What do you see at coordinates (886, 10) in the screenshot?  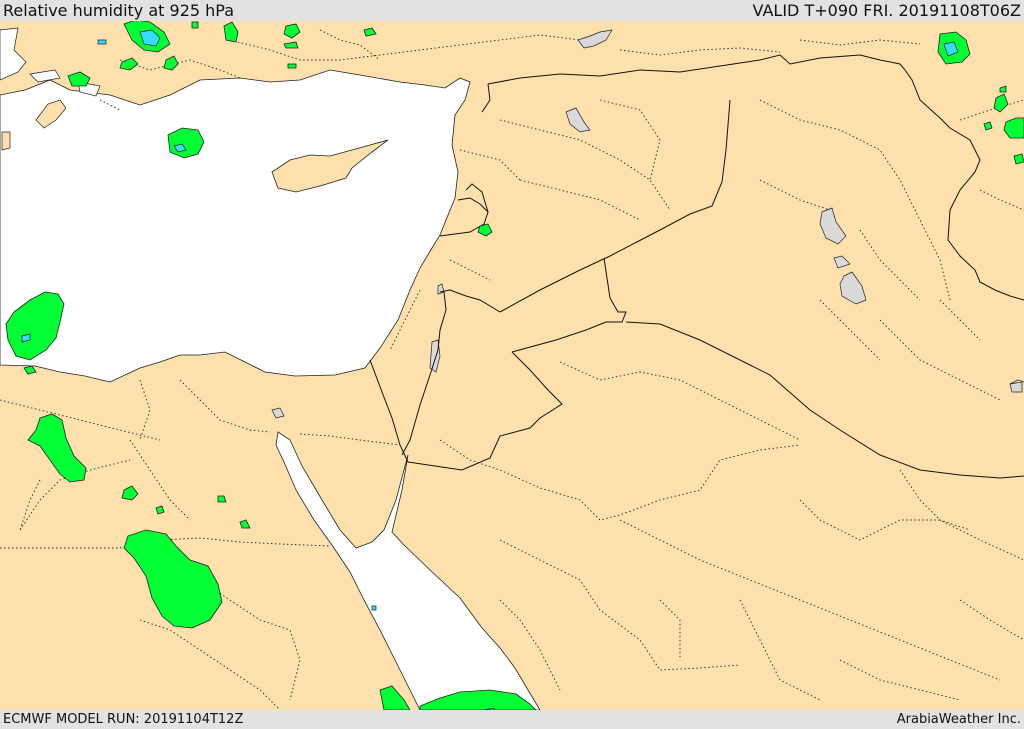 I see `valid-time: VALID T+090 FRI. 20191108T06Z` at bounding box center [886, 10].